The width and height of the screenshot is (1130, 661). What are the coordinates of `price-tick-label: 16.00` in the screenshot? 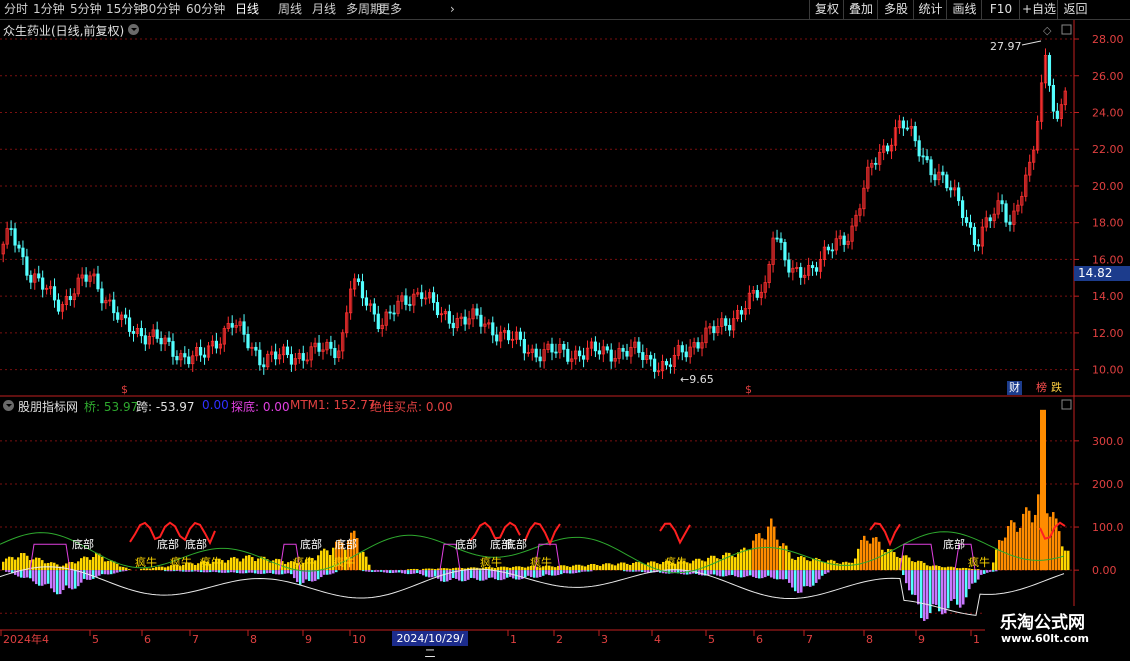 It's located at (1108, 259).